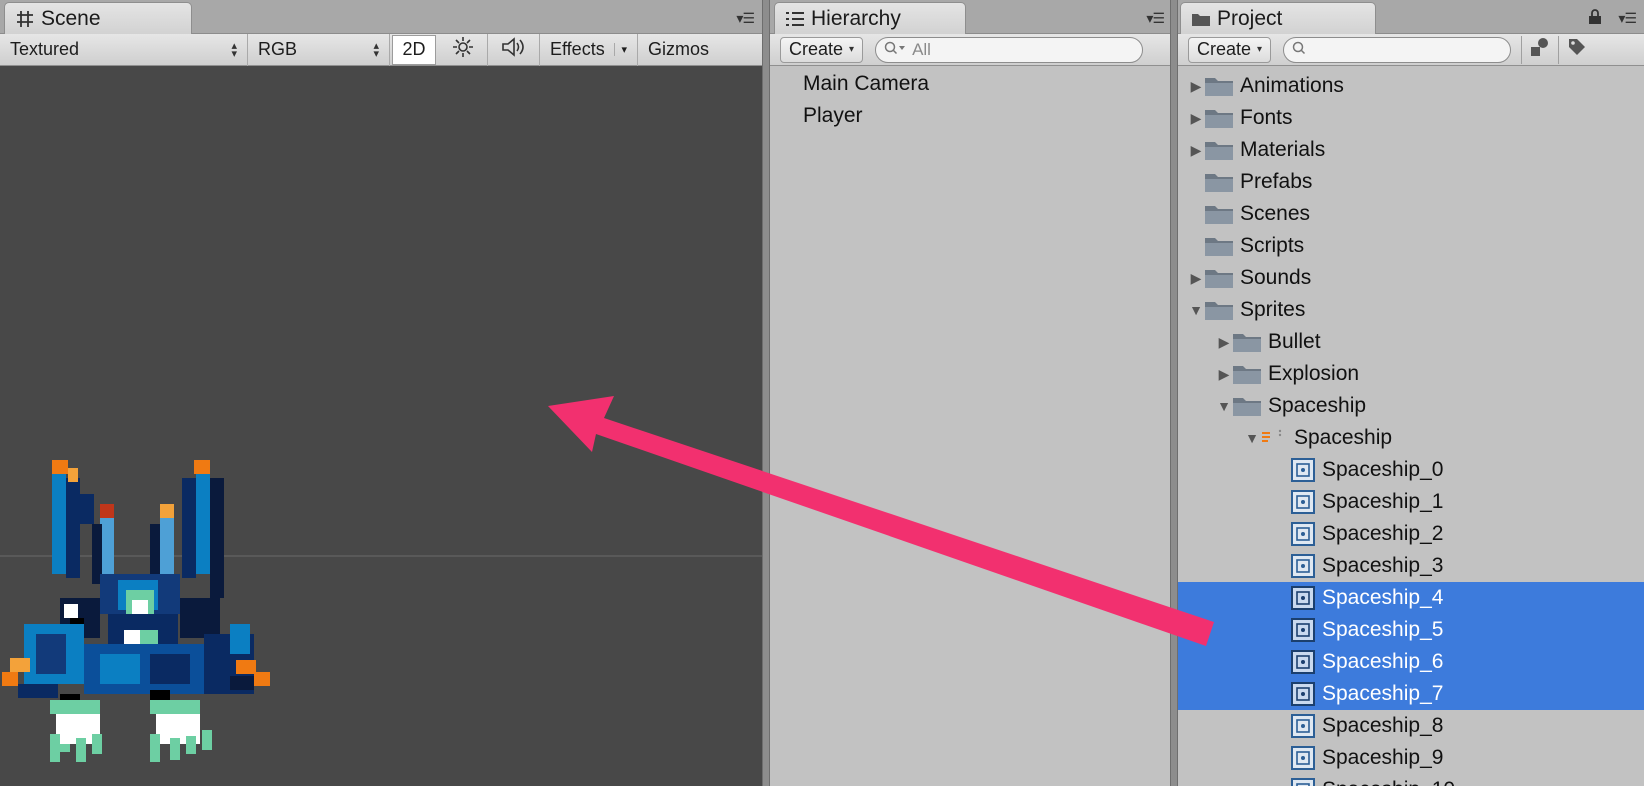 The height and width of the screenshot is (786, 1644). What do you see at coordinates (381, 17) in the screenshot?
I see `scene-tabstrip: Scene ▾☰` at bounding box center [381, 17].